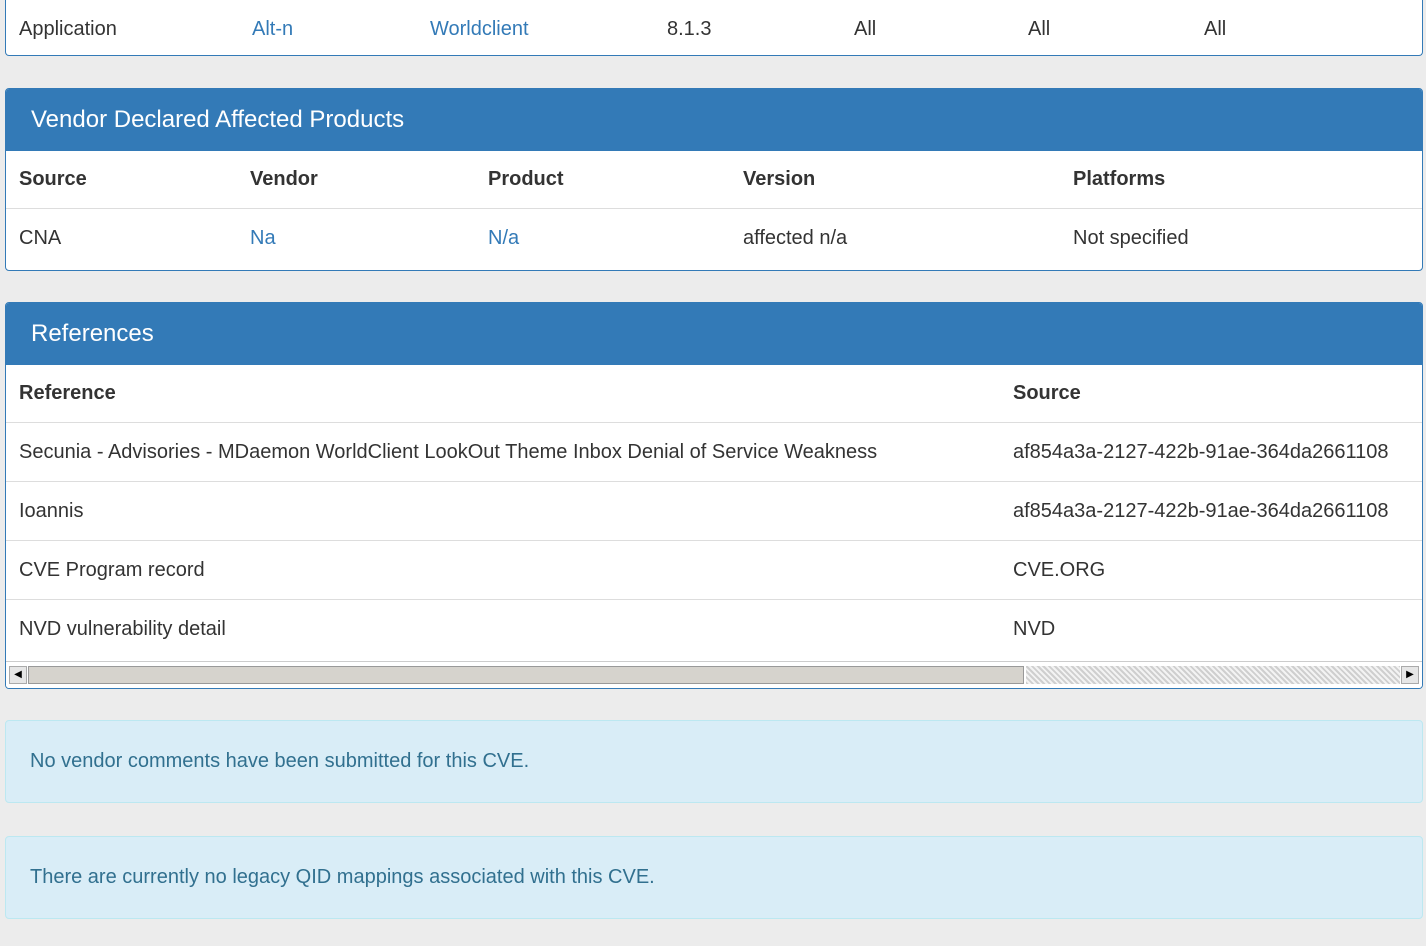  Describe the element at coordinates (284, 179) in the screenshot. I see `column-header: Vendor` at that location.